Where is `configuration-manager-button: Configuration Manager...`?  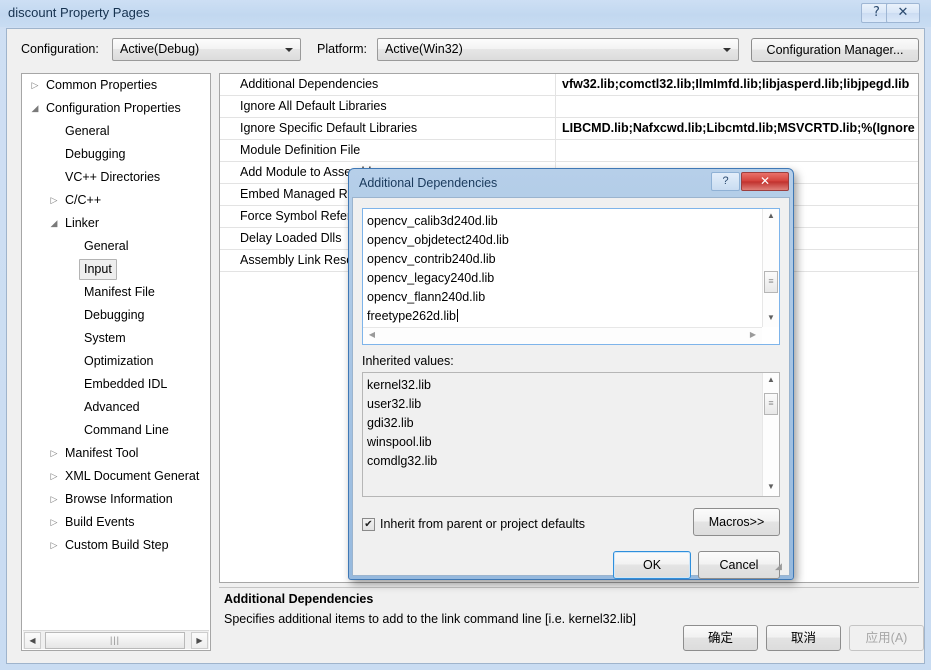 configuration-manager-button: Configuration Manager... is located at coordinates (835, 50).